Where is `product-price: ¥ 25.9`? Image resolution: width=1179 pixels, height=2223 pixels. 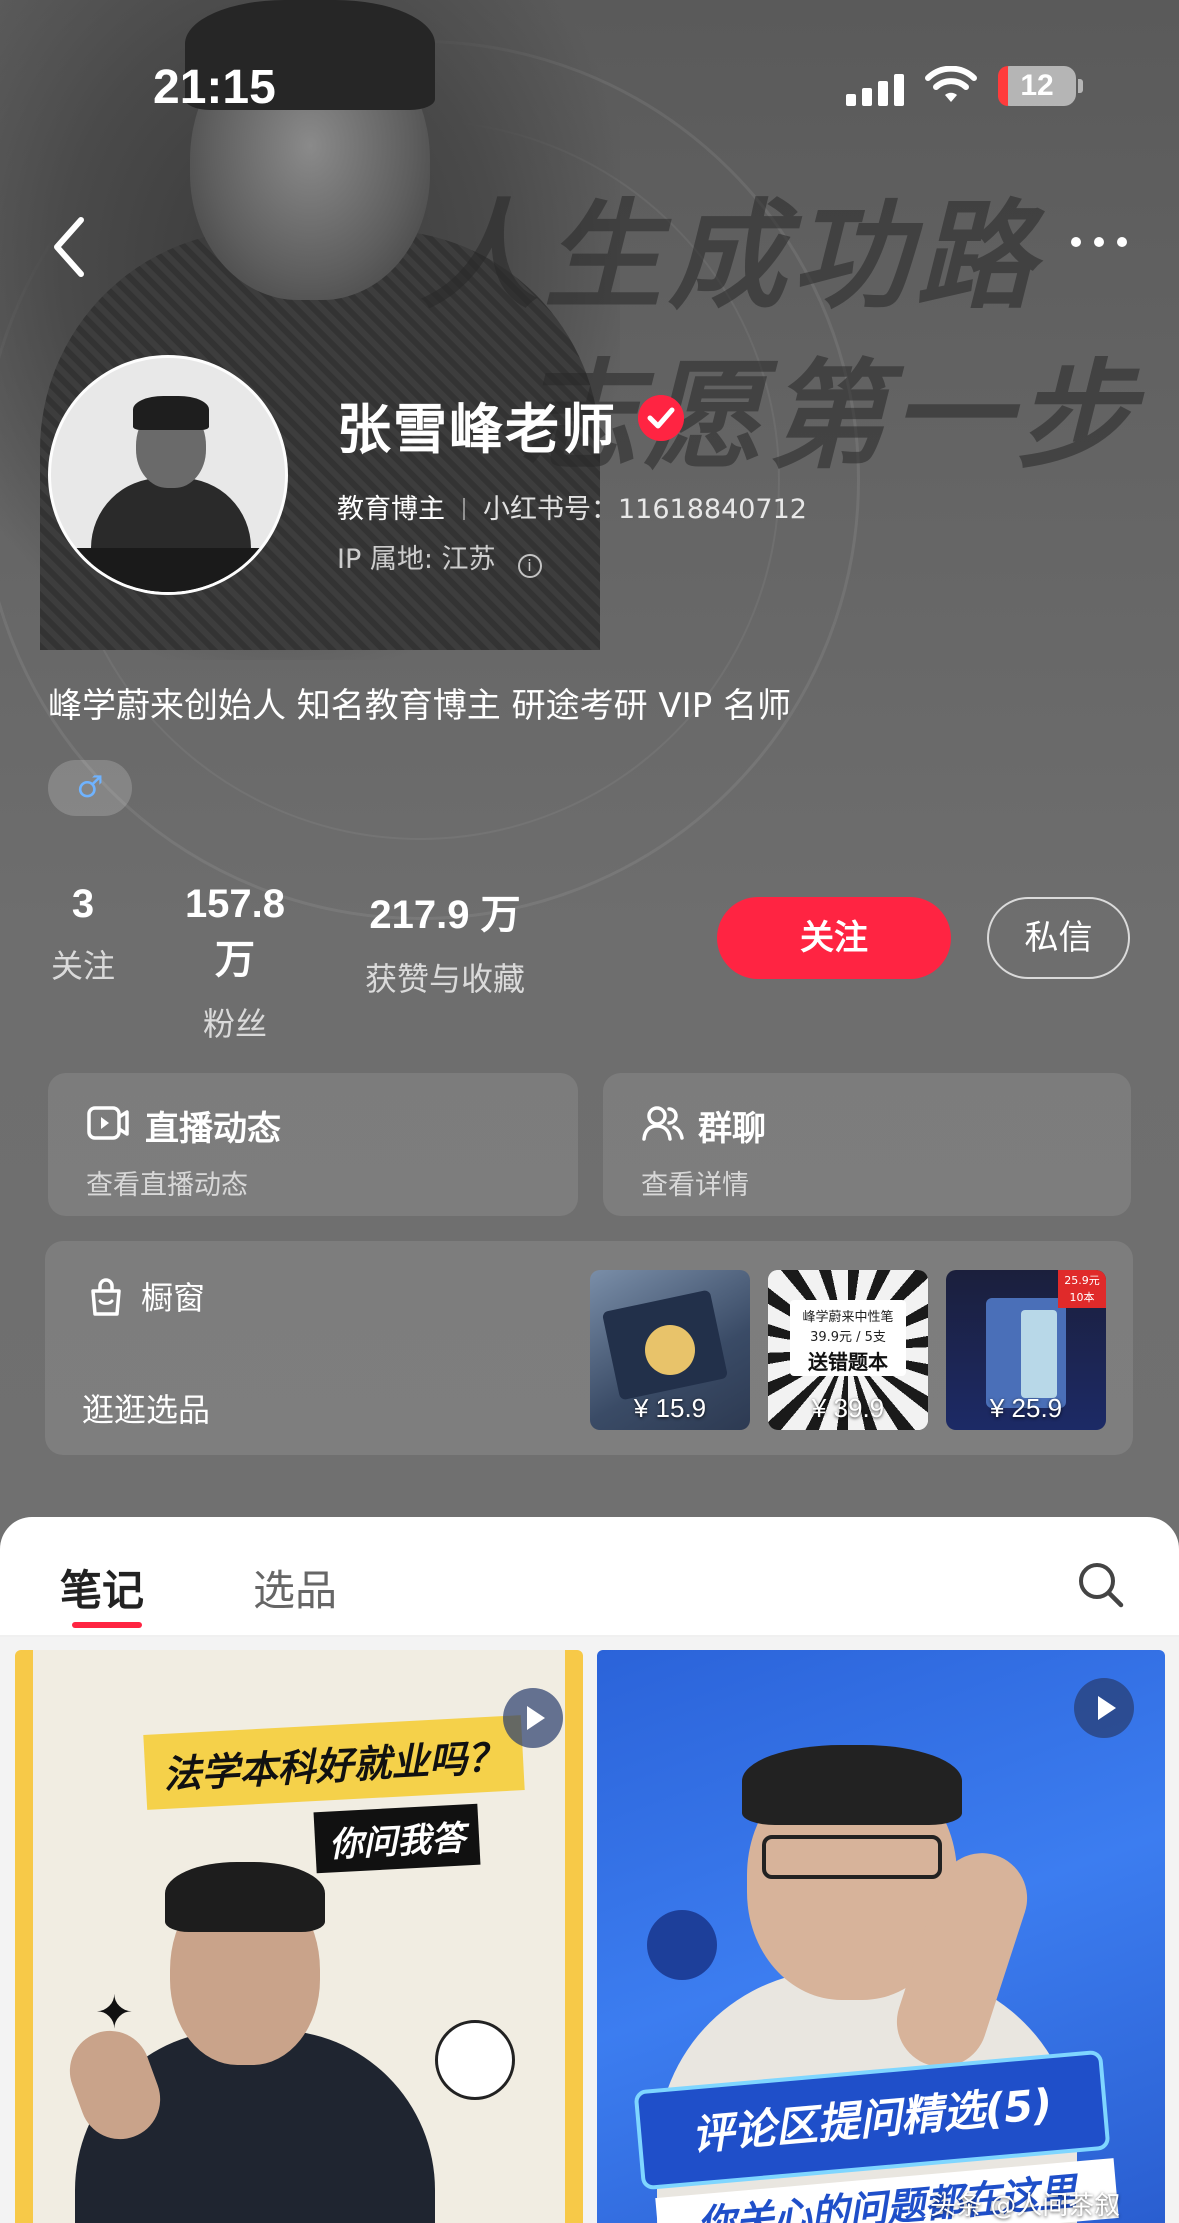 product-price: ¥ 25.9 is located at coordinates (1026, 1408).